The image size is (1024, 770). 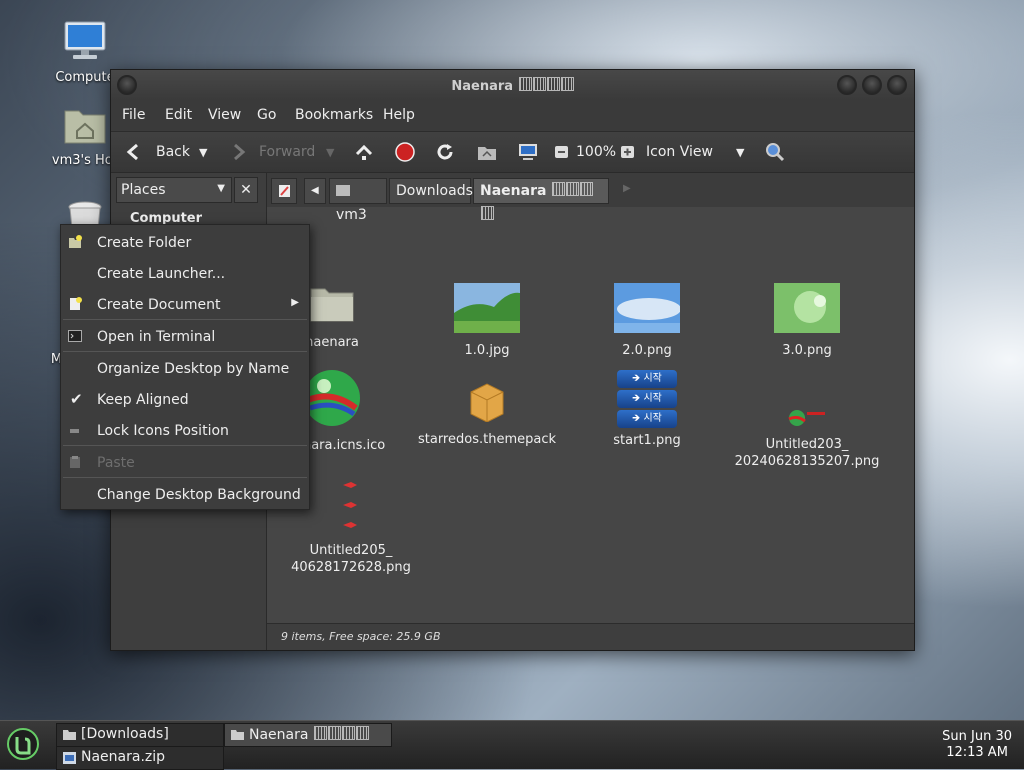 I want to click on menu-file: File, so click(x=133, y=115).